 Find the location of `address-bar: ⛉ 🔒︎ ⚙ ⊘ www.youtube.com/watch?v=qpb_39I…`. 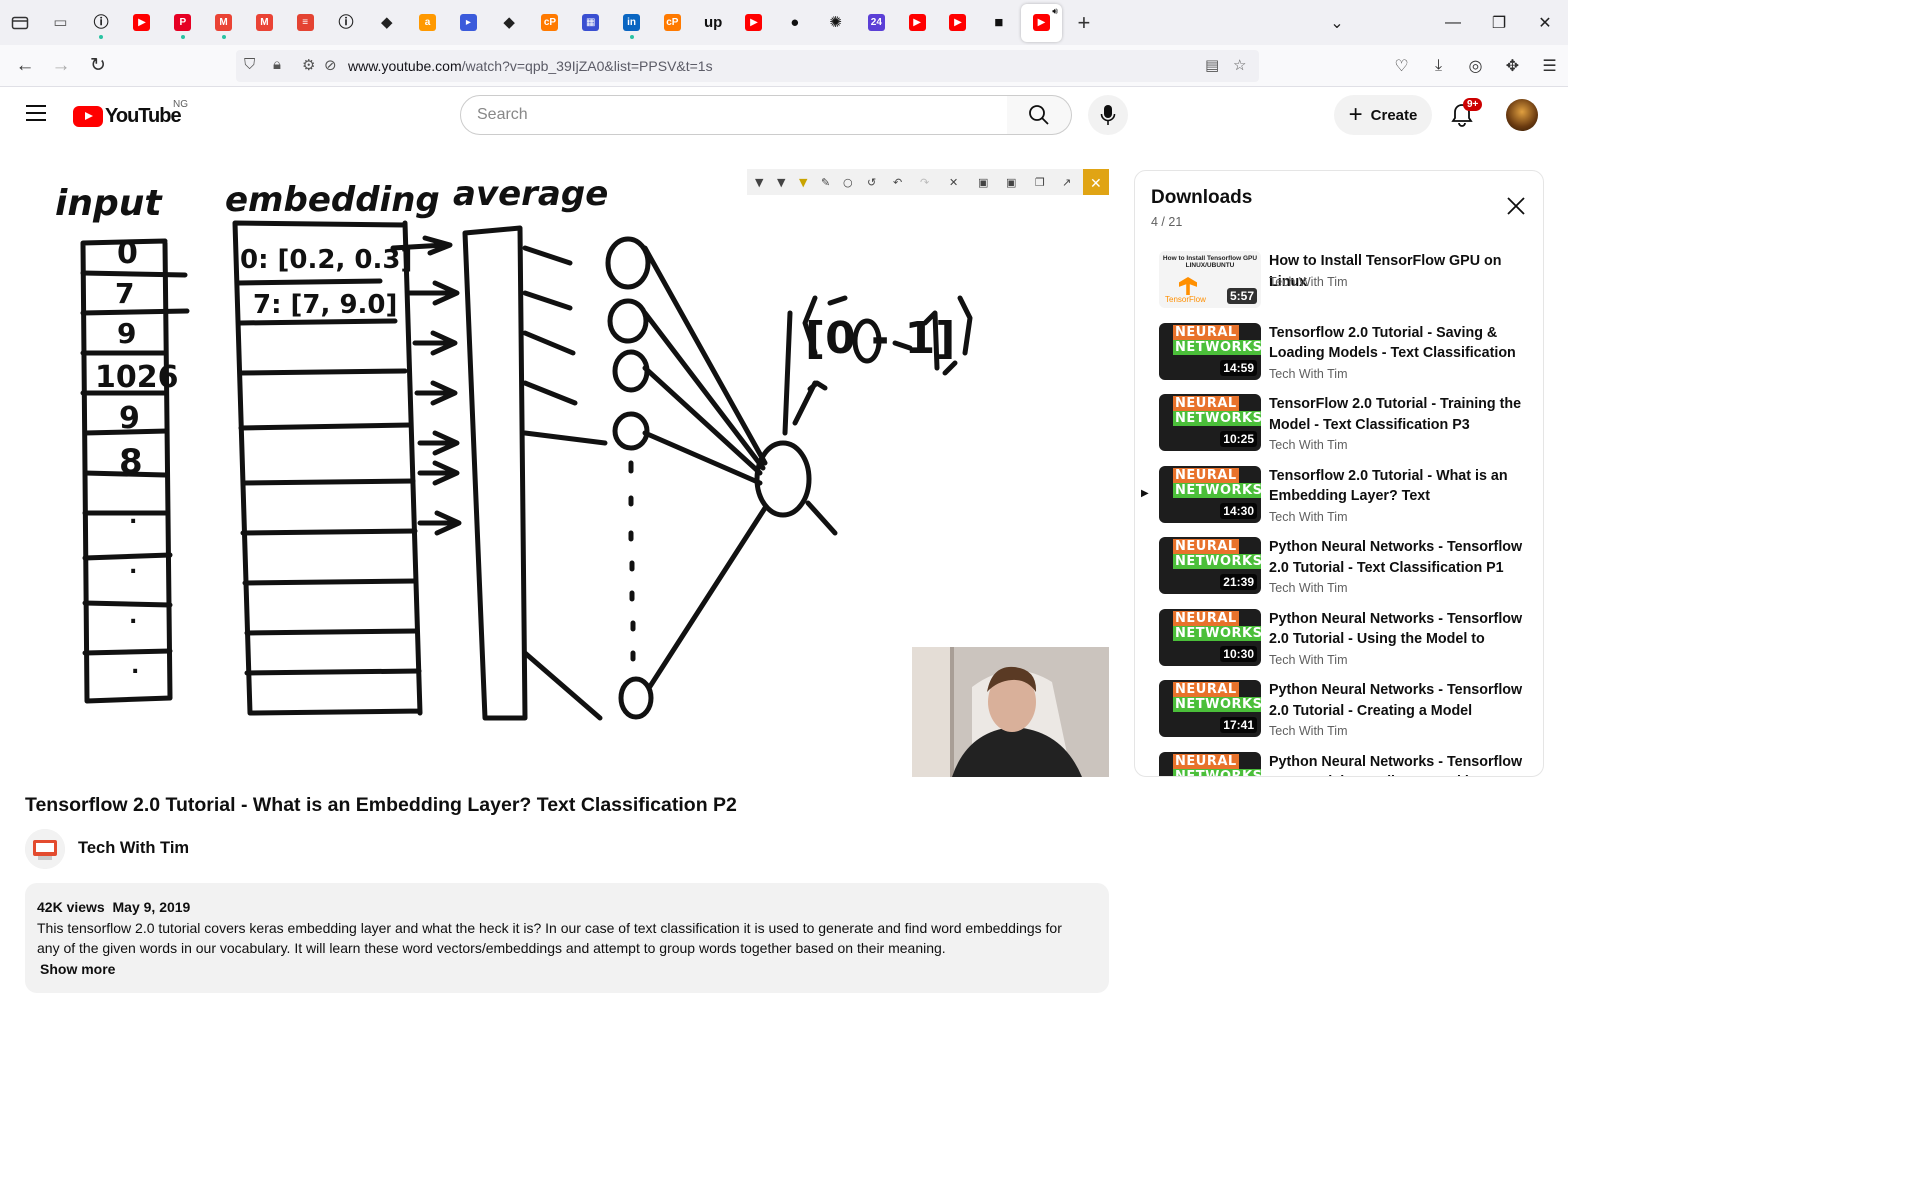

address-bar: ⛉ 🔒︎ ⚙ ⊘ www.youtube.com/watch?v=qpb_39I… is located at coordinates (747, 66).